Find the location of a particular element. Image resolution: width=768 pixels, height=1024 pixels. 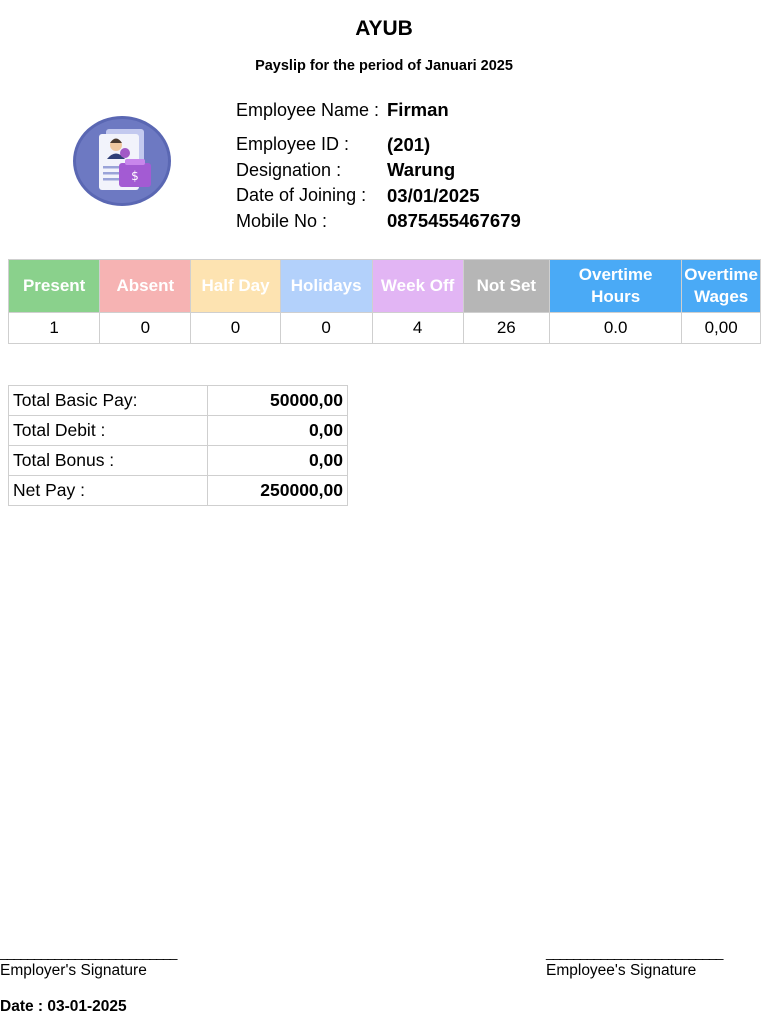

total-debit-value: 0,00 is located at coordinates (277, 430).